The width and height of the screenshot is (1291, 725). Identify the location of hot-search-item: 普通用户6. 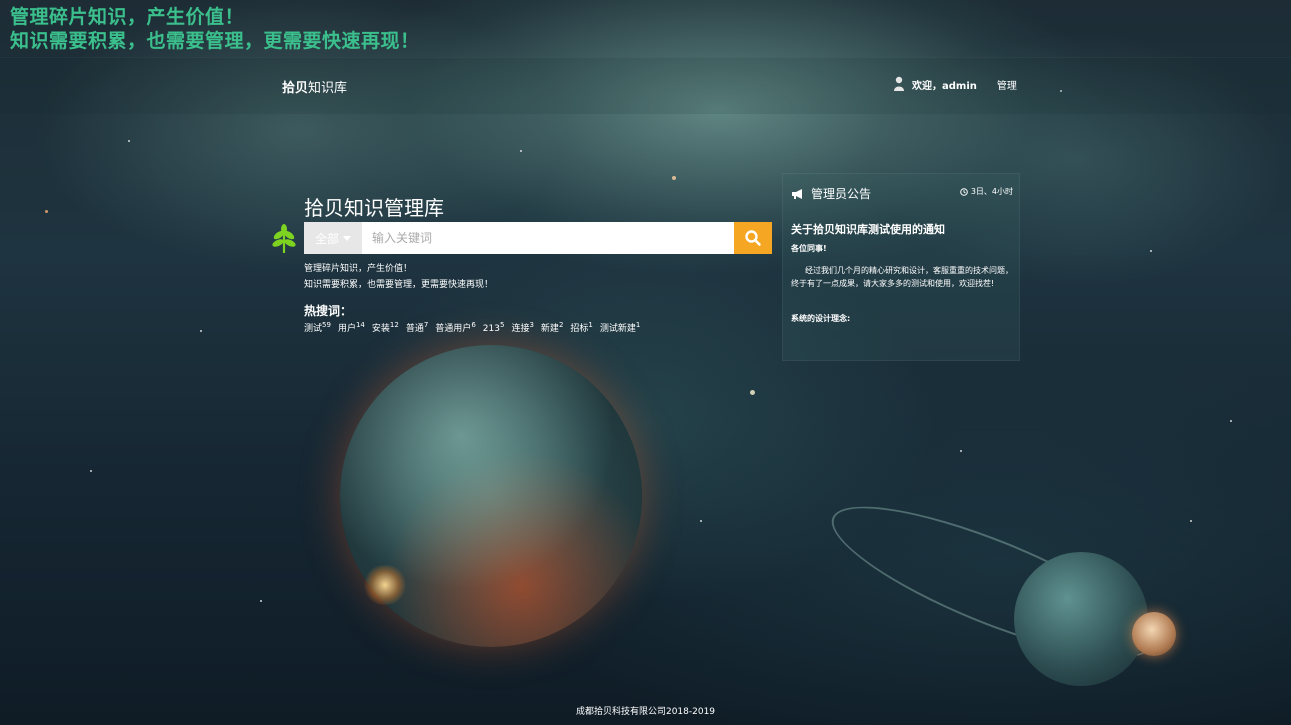
(455, 327).